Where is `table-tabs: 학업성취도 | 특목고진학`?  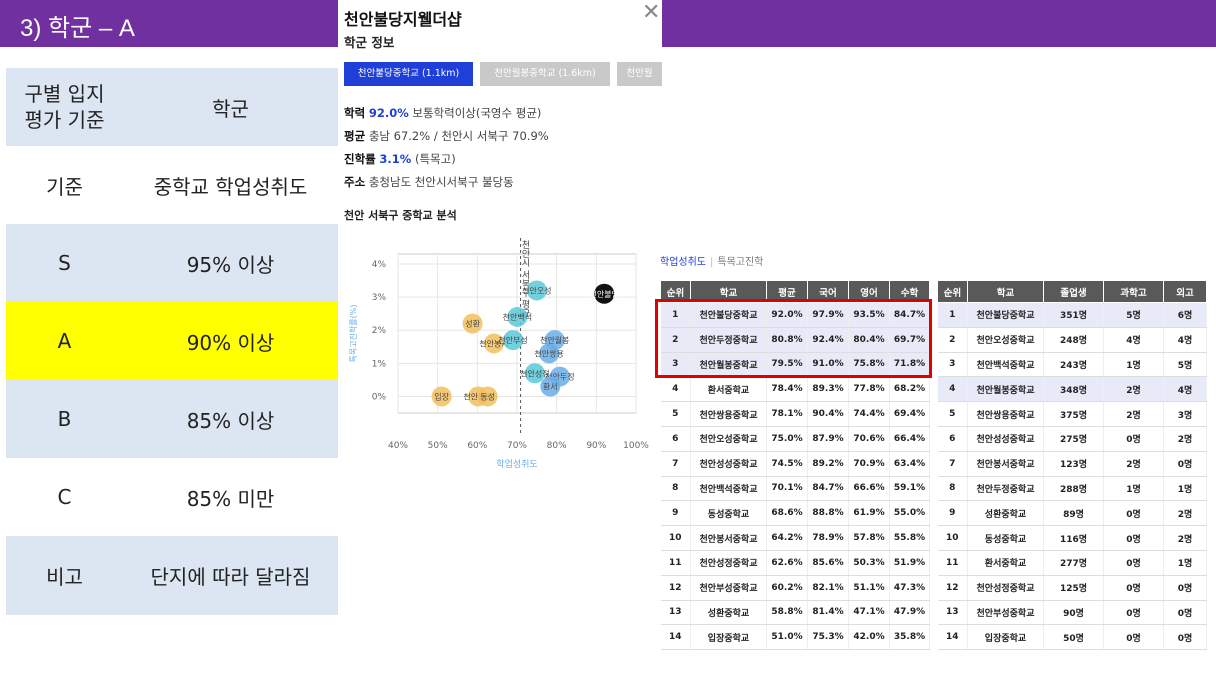
table-tabs: 학업성취도 | 특목고진학 is located at coordinates (712, 262).